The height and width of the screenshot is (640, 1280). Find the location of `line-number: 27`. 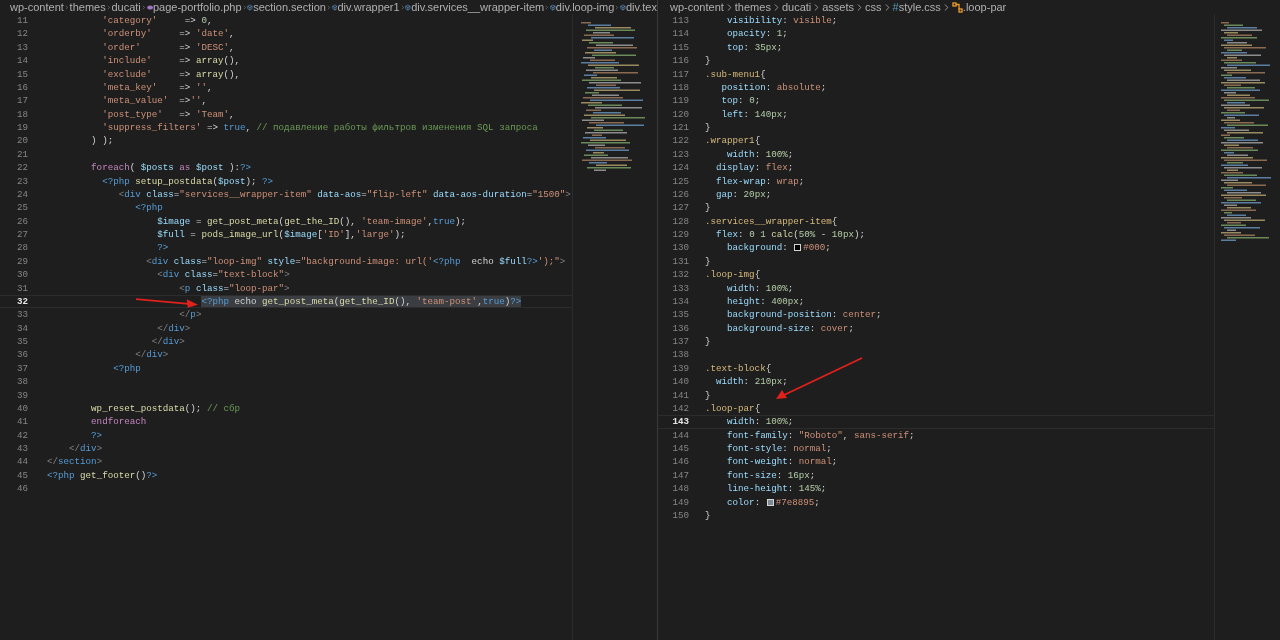

line-number: 27 is located at coordinates (22, 235).